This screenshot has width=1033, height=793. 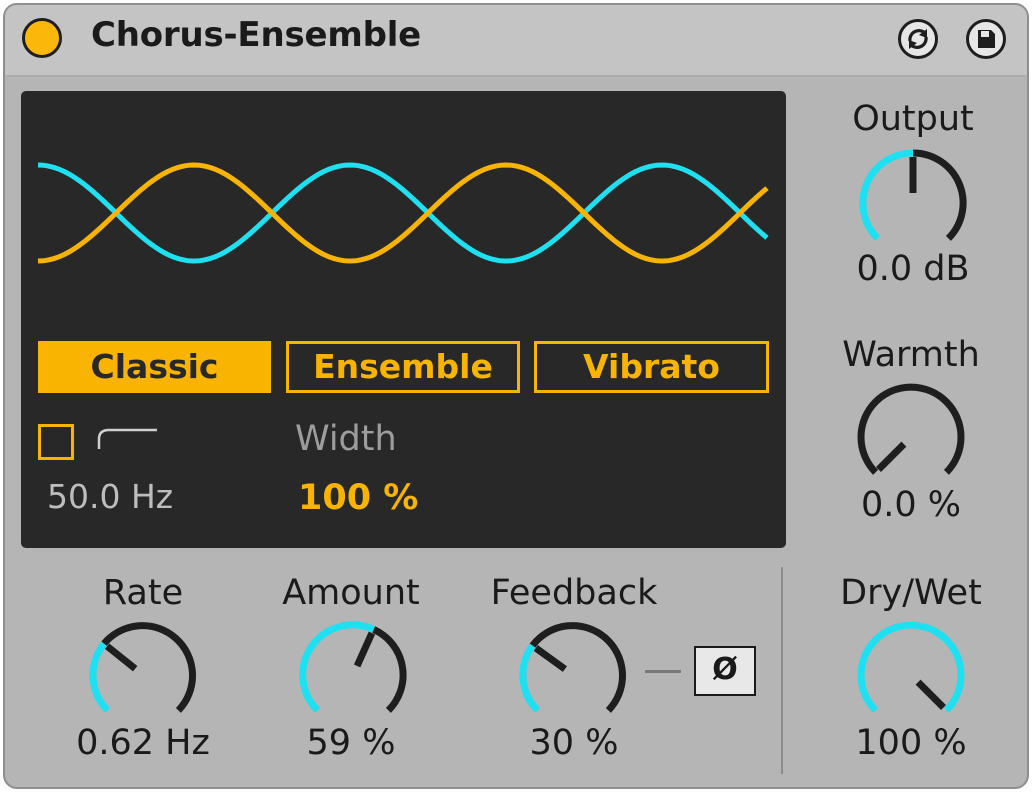 What do you see at coordinates (913, 119) in the screenshot?
I see `output-label: Output` at bounding box center [913, 119].